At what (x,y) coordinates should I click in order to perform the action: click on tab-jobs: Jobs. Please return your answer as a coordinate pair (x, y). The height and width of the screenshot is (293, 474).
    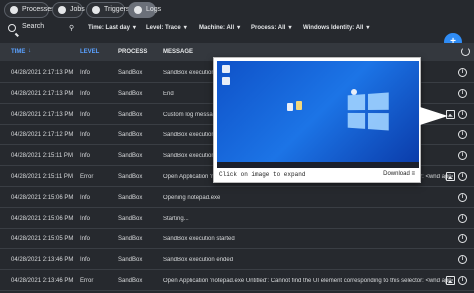
    Looking at the image, I should click on (68, 10).